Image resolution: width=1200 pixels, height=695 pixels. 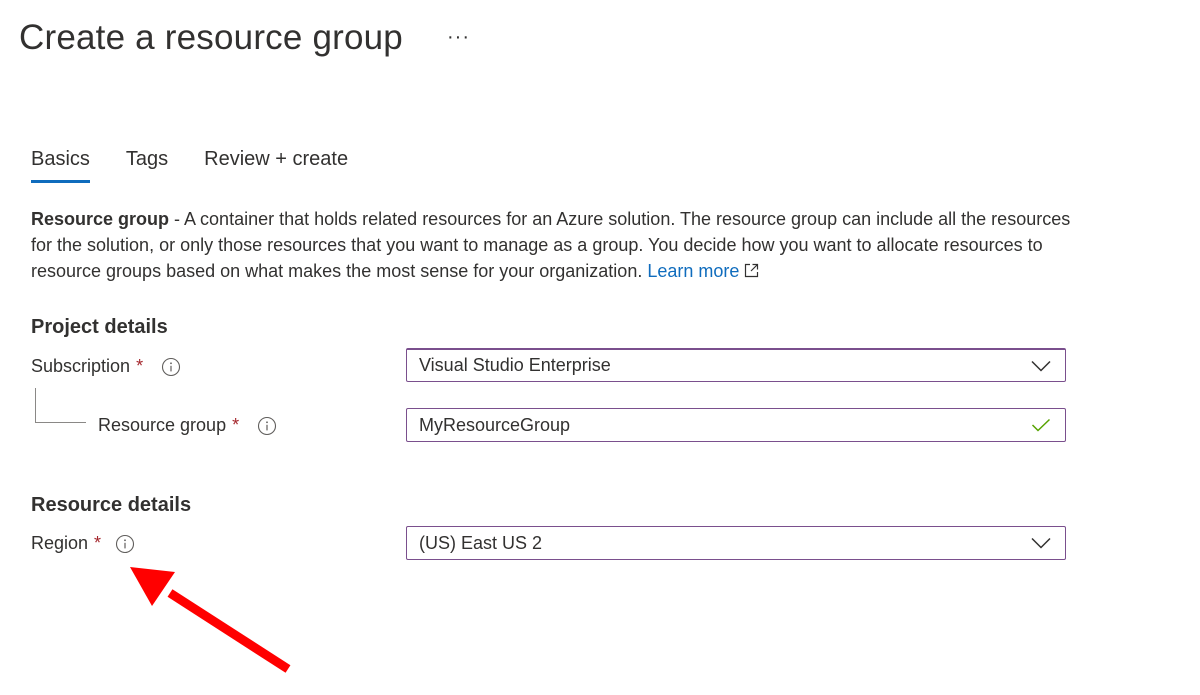 I want to click on resource-group-label-text: Resource group, so click(x=162, y=425).